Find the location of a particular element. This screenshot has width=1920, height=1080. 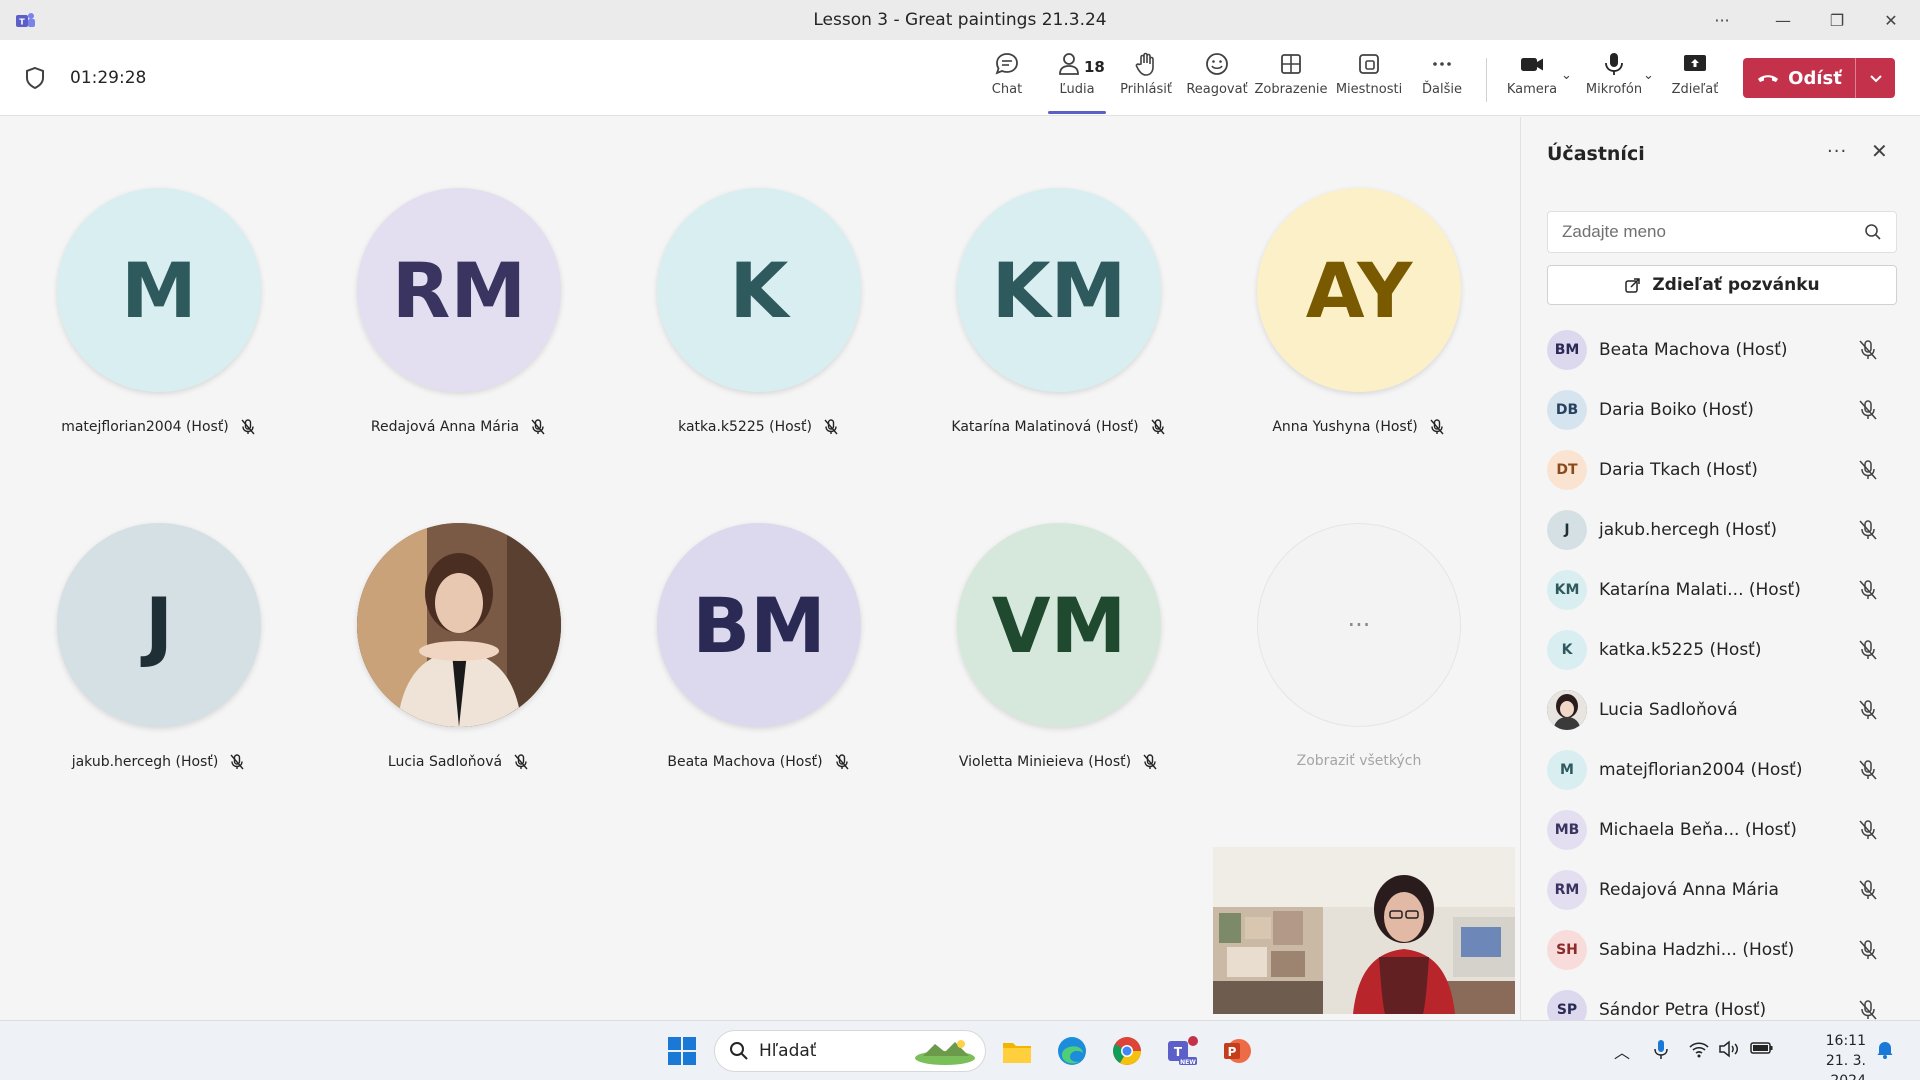

participant-tile: KM Katarína Malatinová (Hosť) is located at coordinates (1059, 312).